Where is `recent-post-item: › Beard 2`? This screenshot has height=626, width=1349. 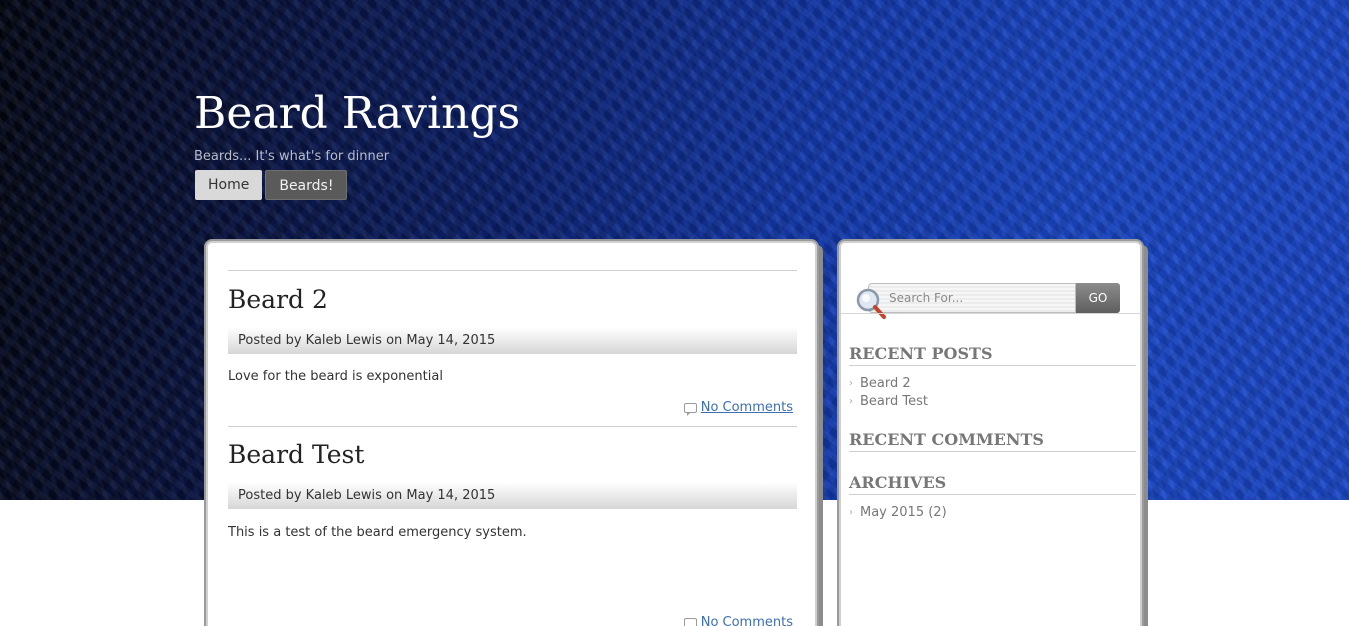
recent-post-item: › Beard 2 is located at coordinates (888, 383).